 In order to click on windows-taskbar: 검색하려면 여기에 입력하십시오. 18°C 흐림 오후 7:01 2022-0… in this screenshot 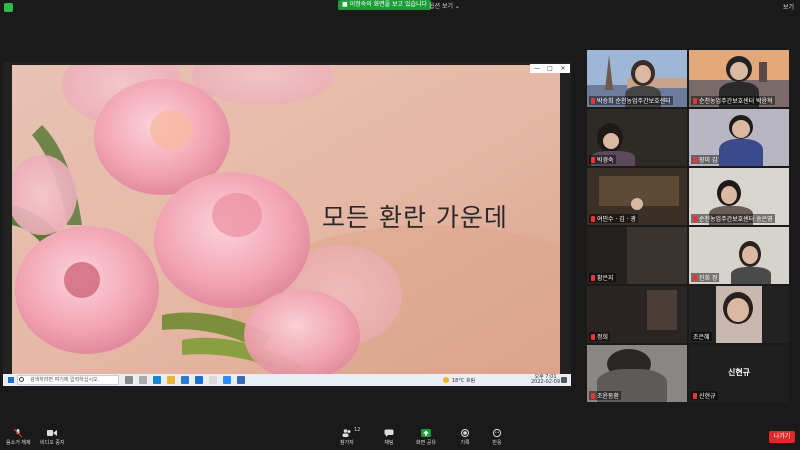, I will do `click(287, 380)`.